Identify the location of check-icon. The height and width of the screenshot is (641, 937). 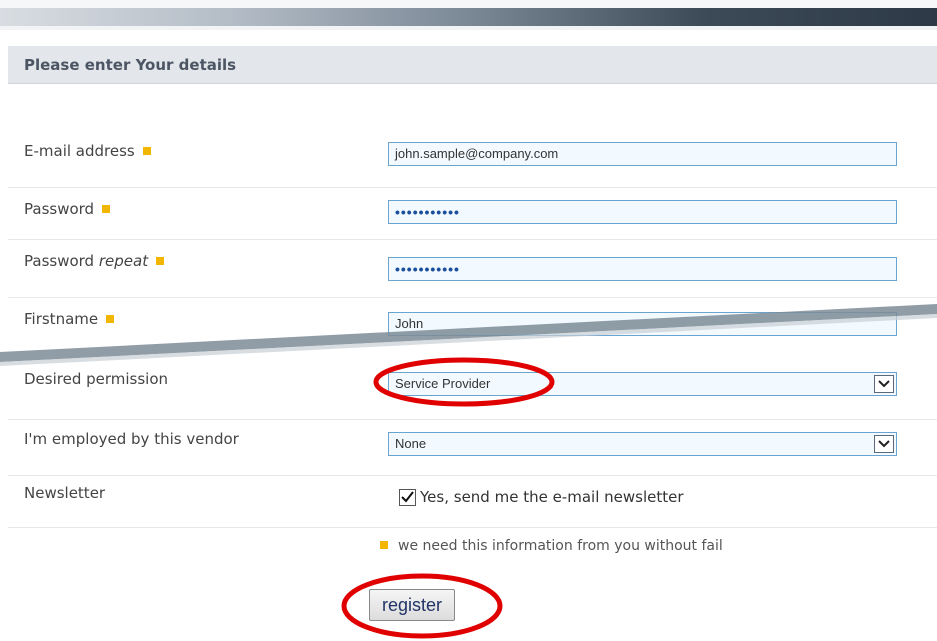
(407, 497).